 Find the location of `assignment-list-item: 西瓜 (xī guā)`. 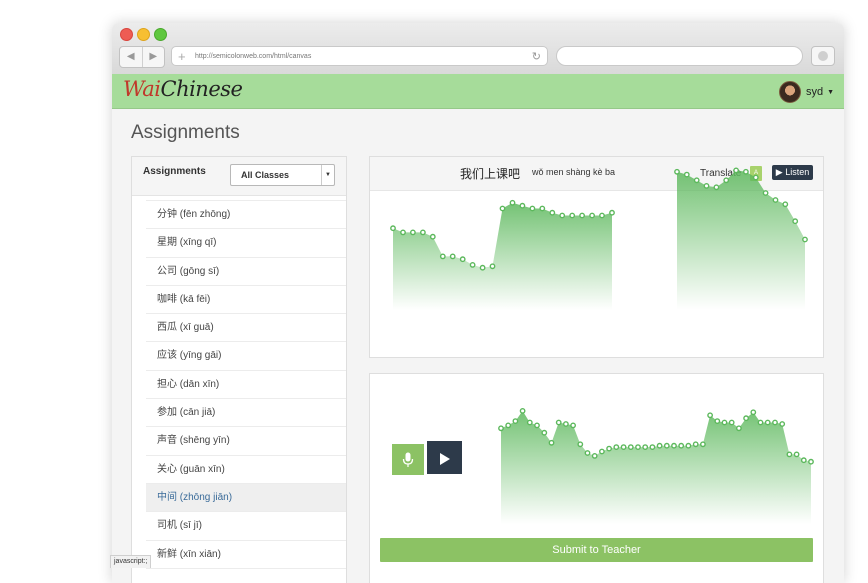

assignment-list-item: 西瓜 (xī guā) is located at coordinates (246, 328).